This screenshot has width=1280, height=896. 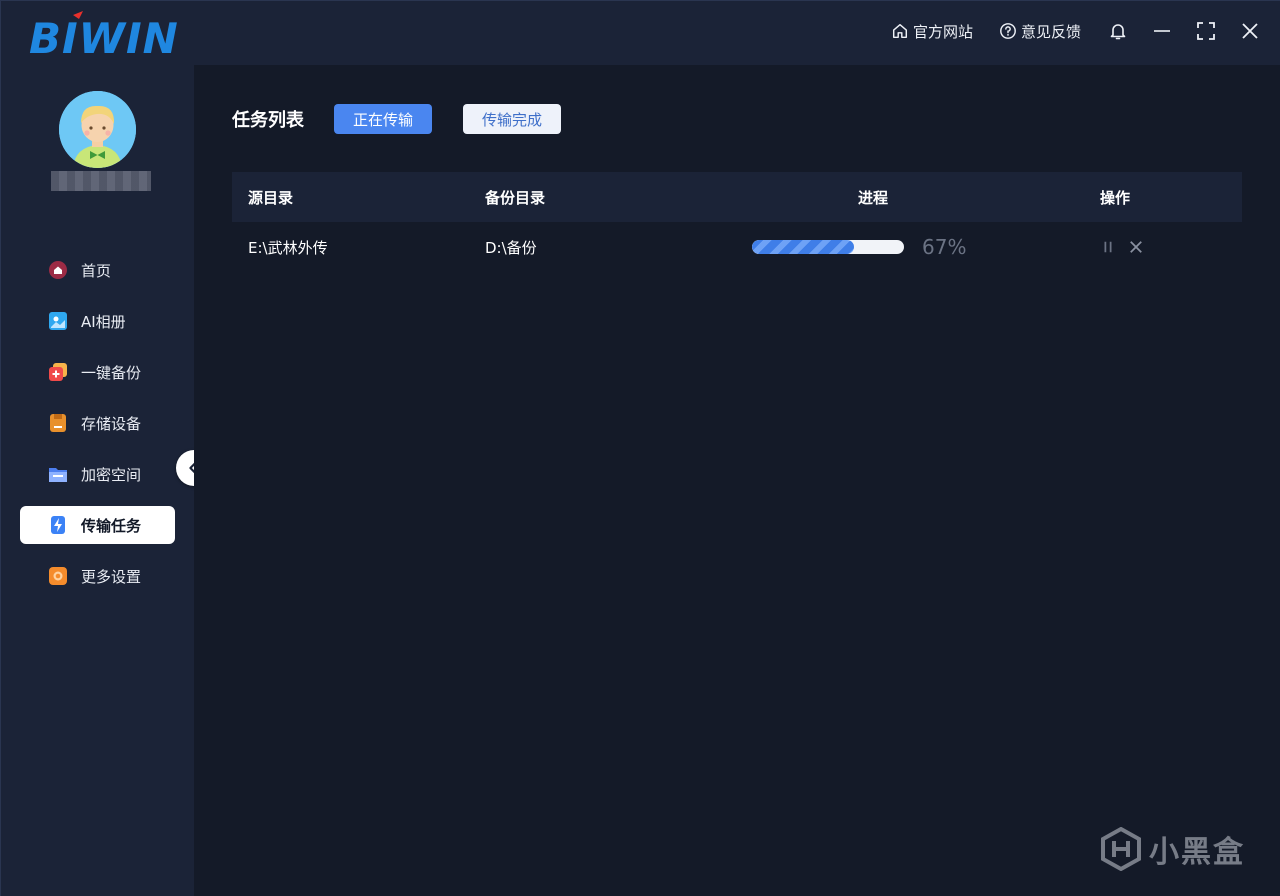 What do you see at coordinates (58, 321) in the screenshot?
I see `album-icon` at bounding box center [58, 321].